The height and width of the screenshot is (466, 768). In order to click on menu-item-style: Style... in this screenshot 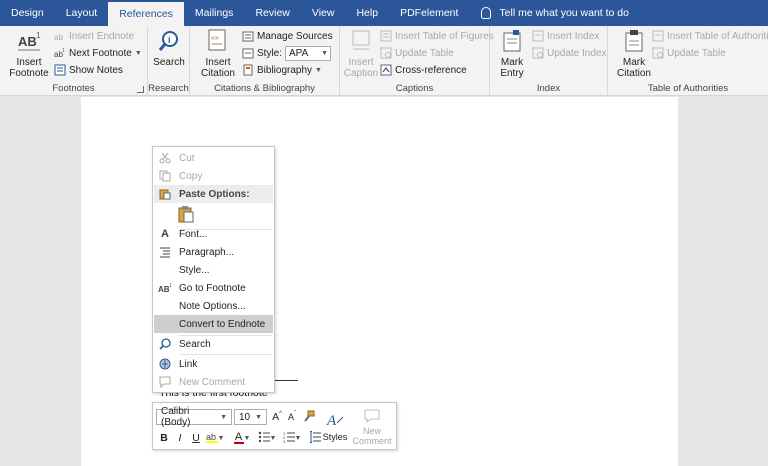, I will do `click(213, 270)`.